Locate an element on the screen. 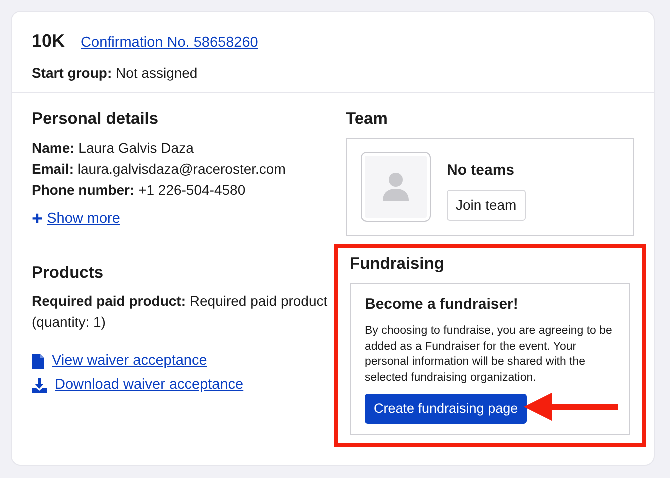  waiver-link: View waiver acceptance is located at coordinates (130, 361).